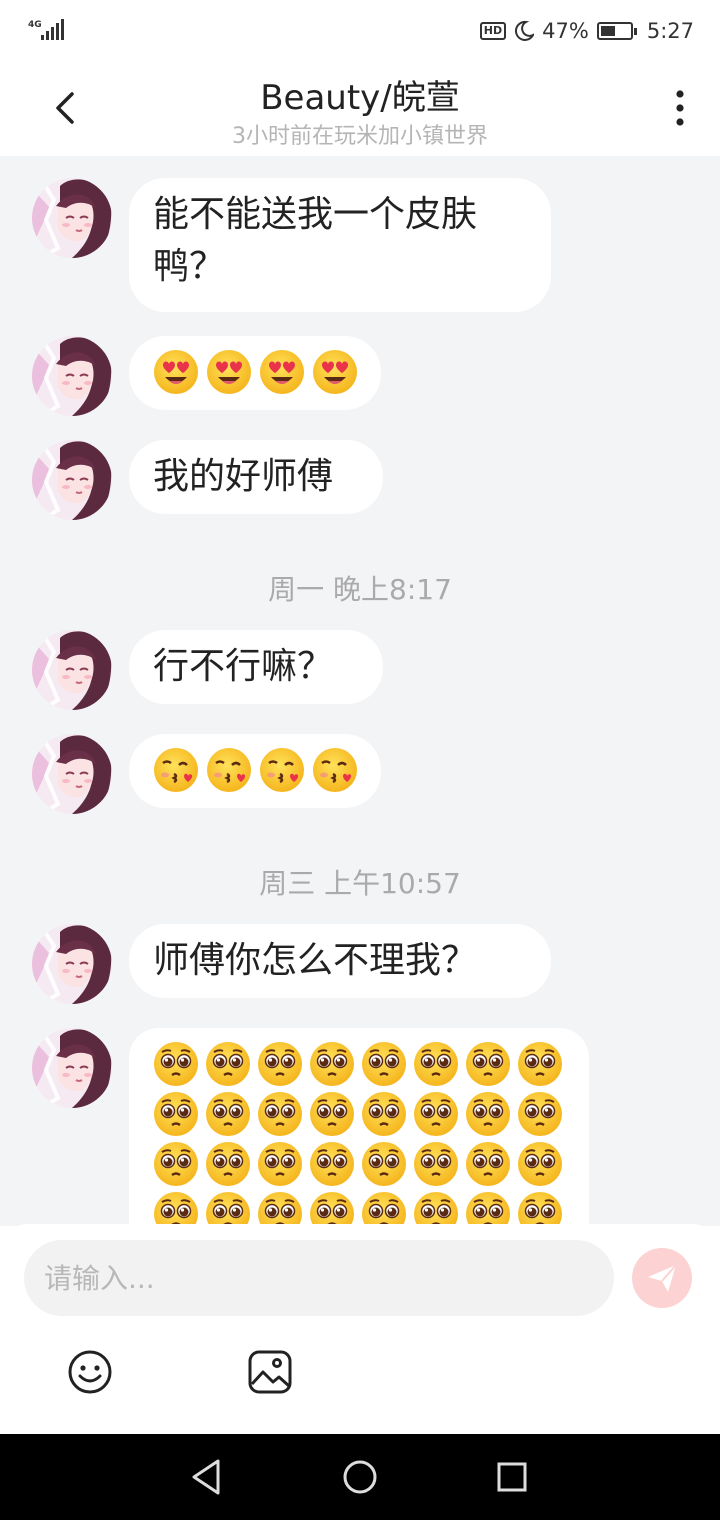 The height and width of the screenshot is (1520, 720). Describe the element at coordinates (189, 266) in the screenshot. I see `message-text: 鸭？` at that location.